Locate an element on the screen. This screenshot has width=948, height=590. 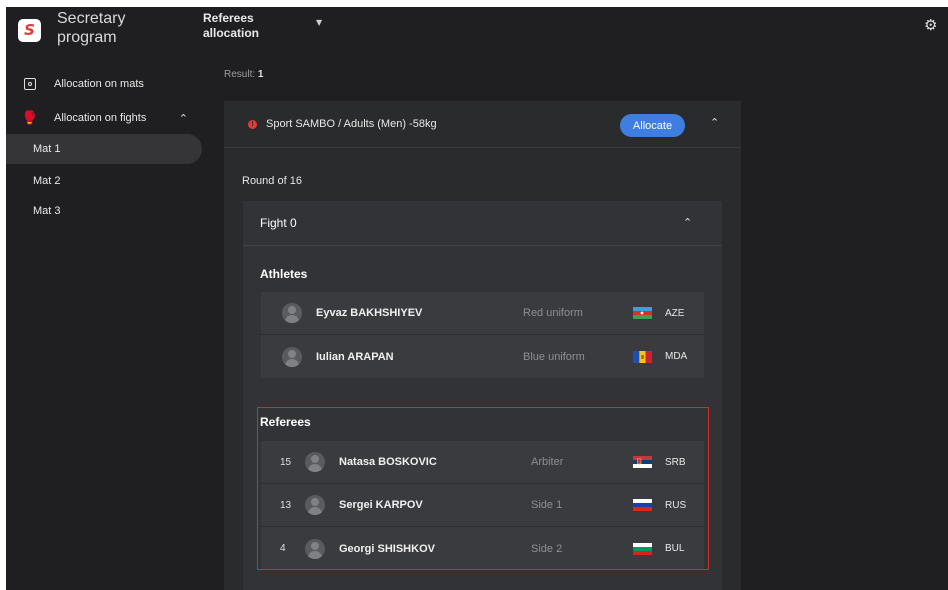
aze-flag-icon is located at coordinates (642, 313).